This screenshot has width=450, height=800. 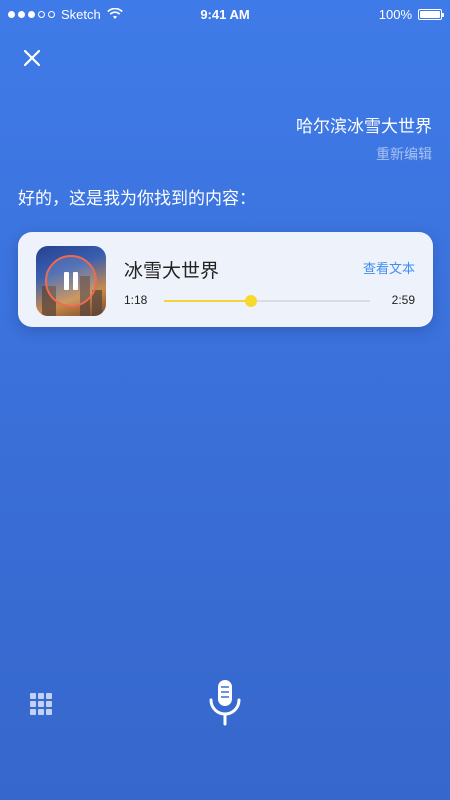 I want to click on status-left: Sketch, so click(x=65, y=14).